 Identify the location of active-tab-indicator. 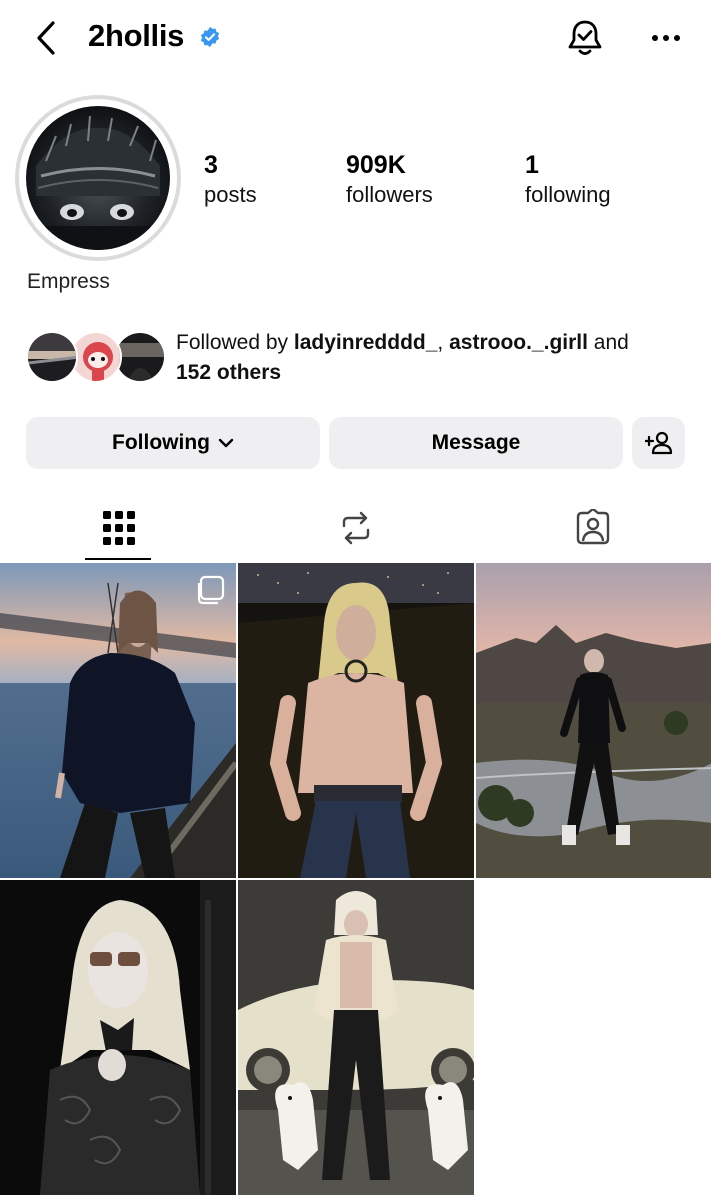
(118, 559).